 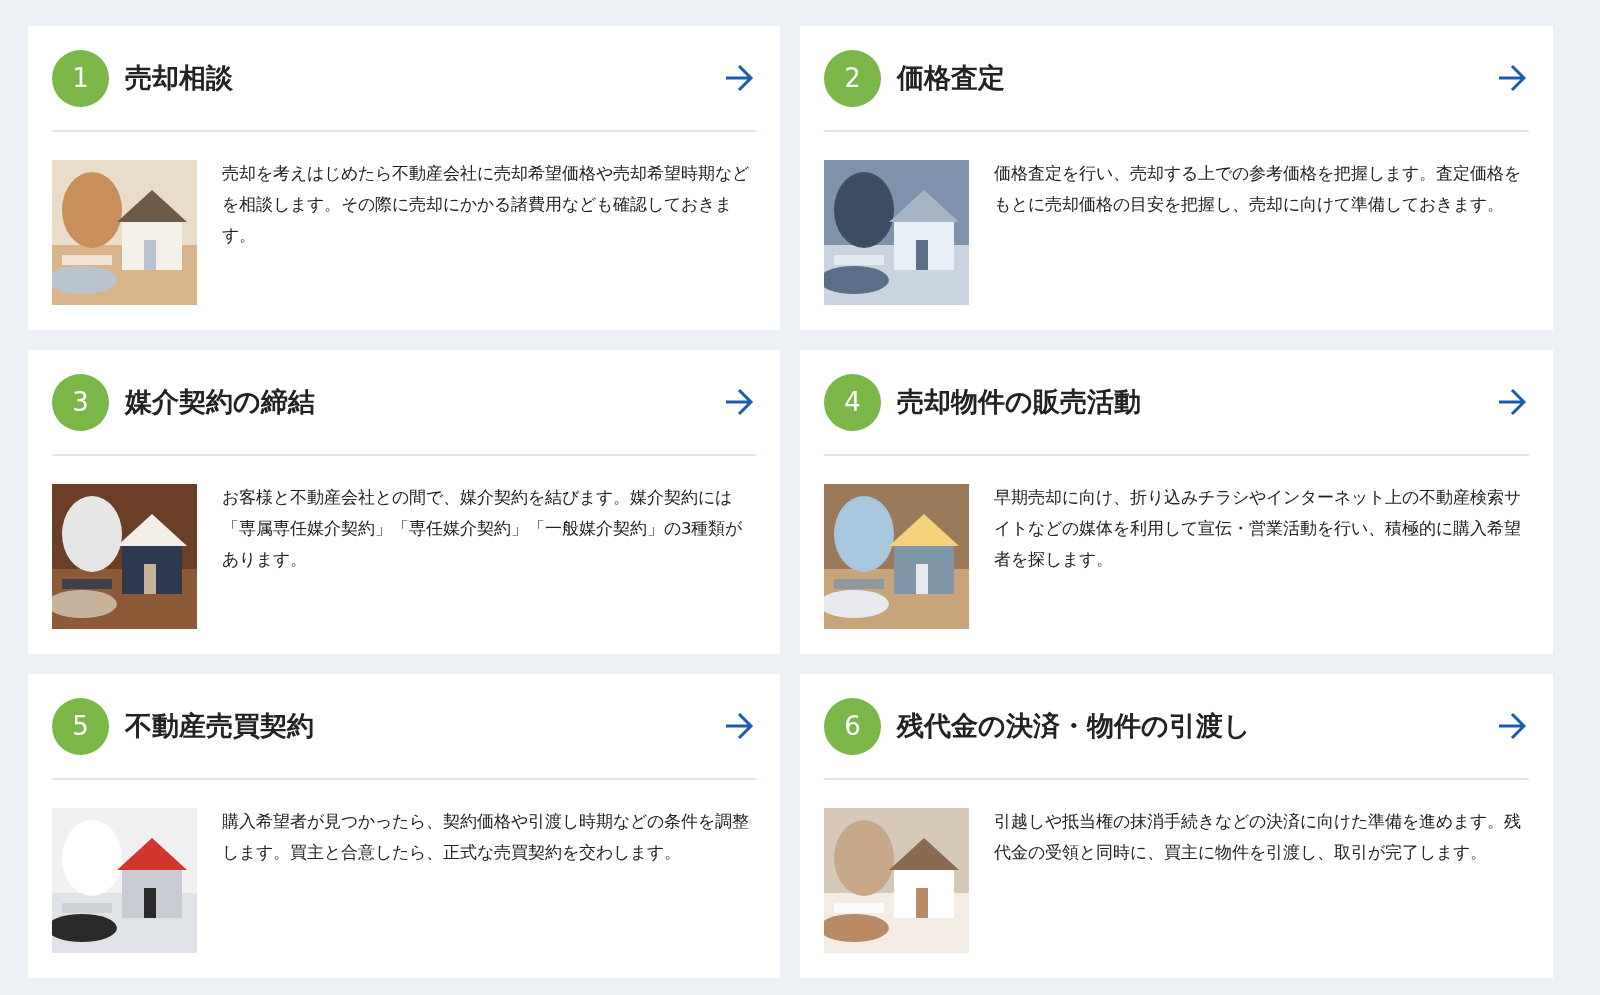 What do you see at coordinates (220, 726) in the screenshot?
I see `step-title: 不動産売買契約` at bounding box center [220, 726].